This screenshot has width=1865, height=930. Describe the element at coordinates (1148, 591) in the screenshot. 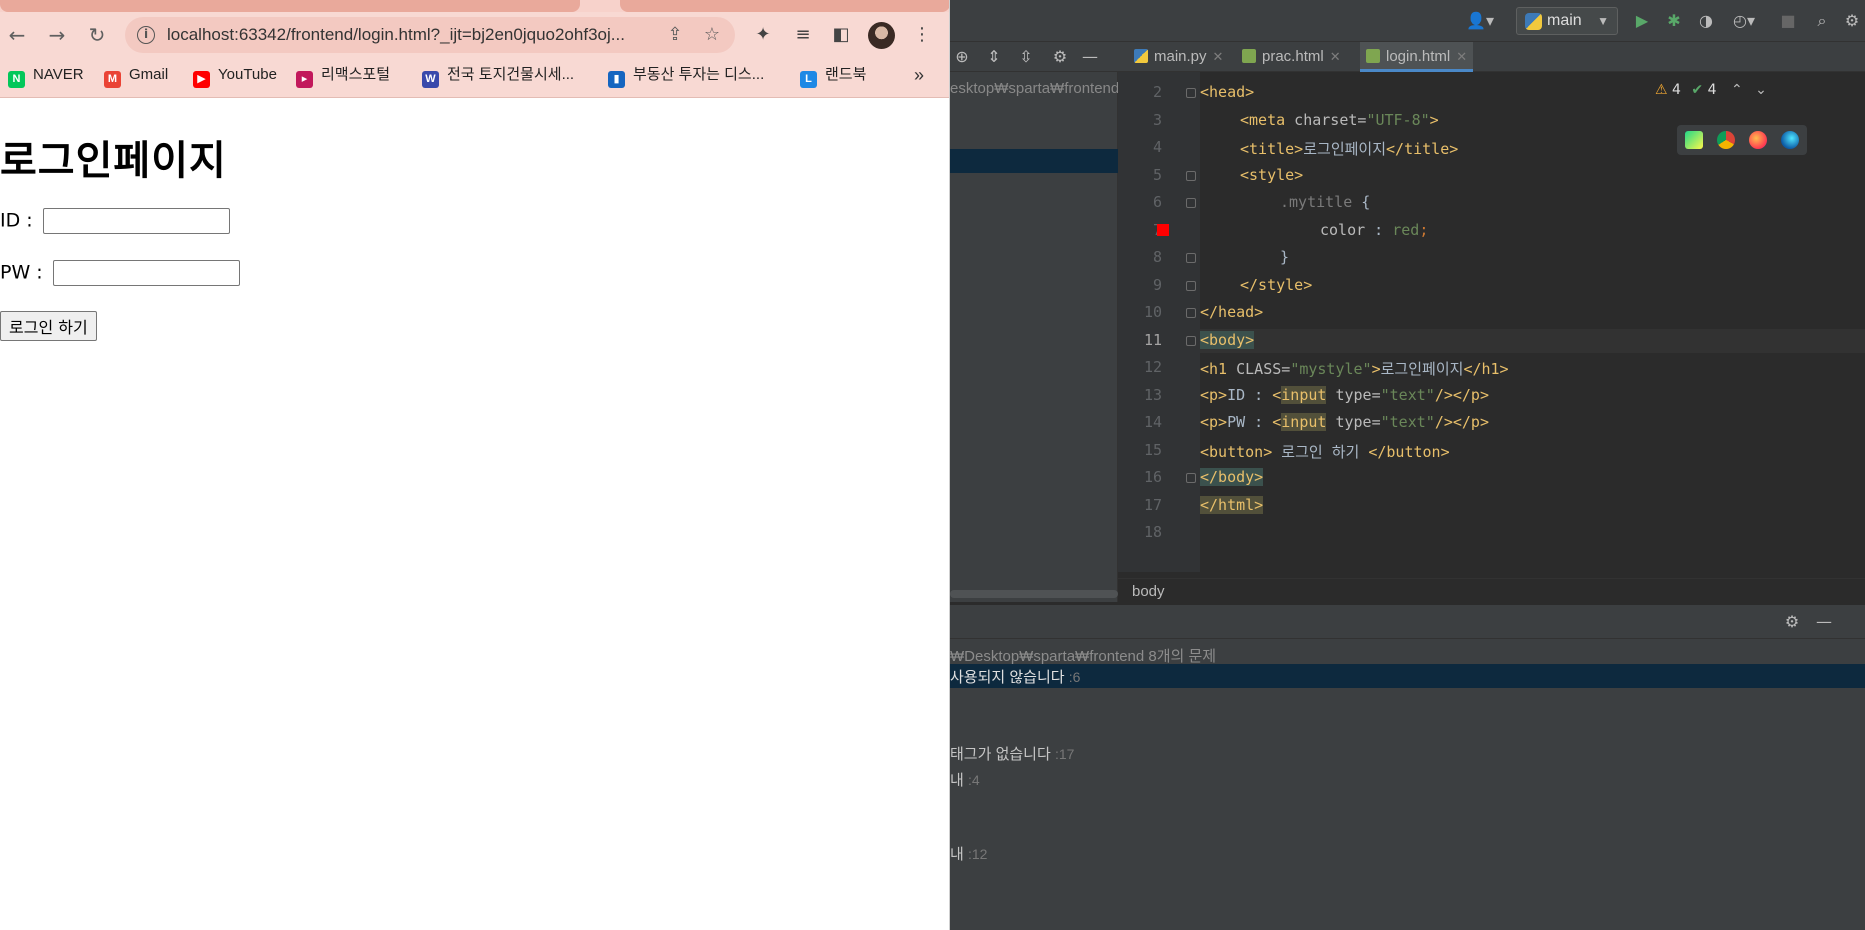

I see `breadcrumb-item: body` at that location.